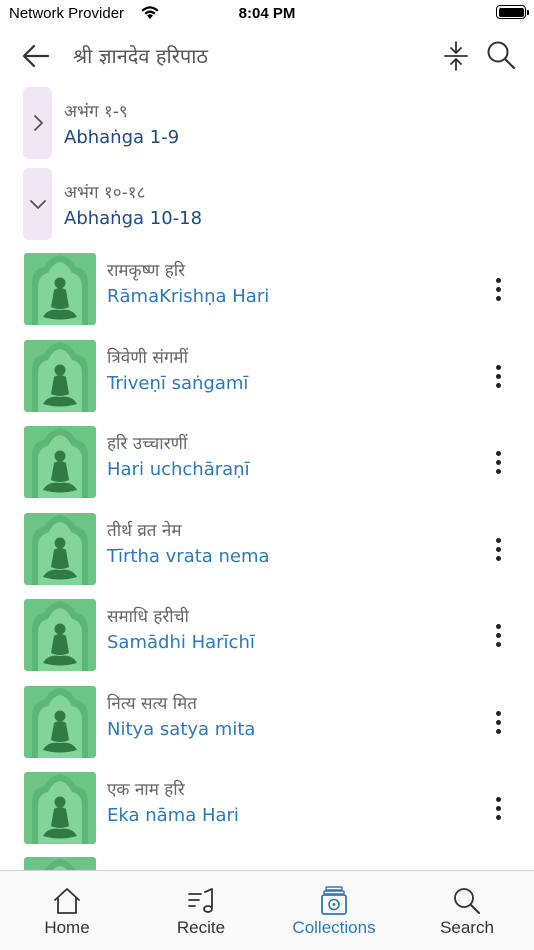 The width and height of the screenshot is (534, 950). I want to click on back-arrow-icon, so click(36, 56).